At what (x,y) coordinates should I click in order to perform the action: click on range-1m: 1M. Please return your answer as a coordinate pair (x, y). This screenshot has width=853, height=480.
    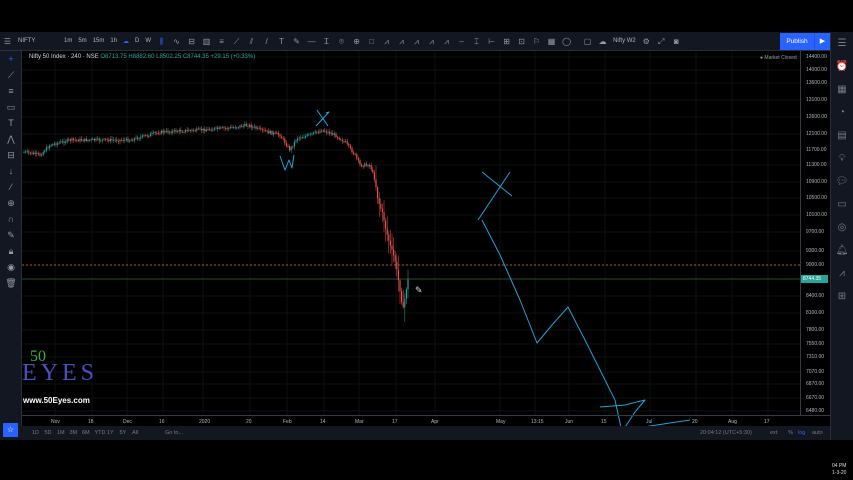
    Looking at the image, I should click on (61, 433).